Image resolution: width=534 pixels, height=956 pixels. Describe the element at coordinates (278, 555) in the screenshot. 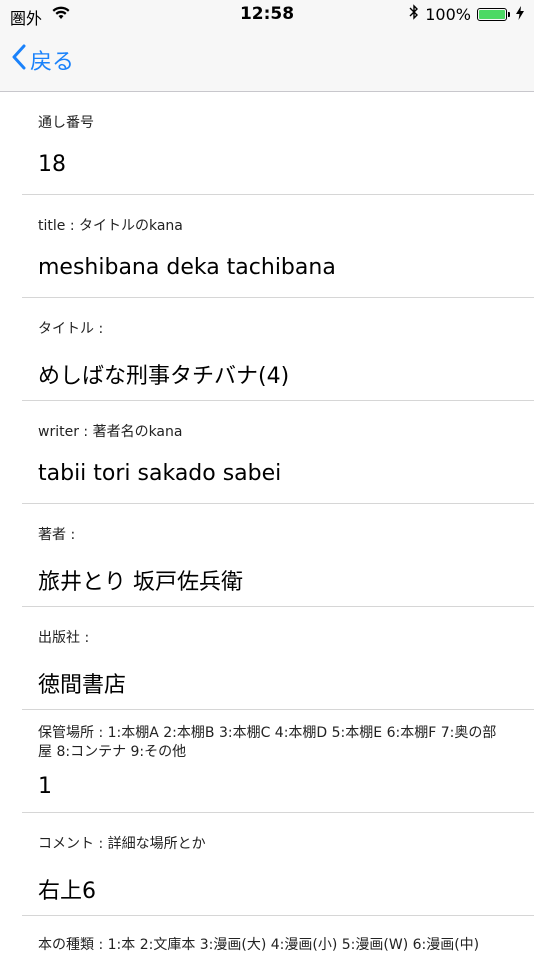

I see `field-row-author: 著者 : 旅井とり 坂戸佐兵衛` at that location.